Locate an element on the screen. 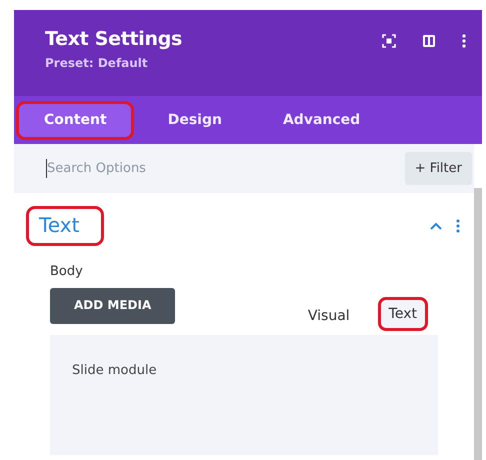 This screenshot has height=460, width=486. filter-button: + Filter is located at coordinates (438, 168).